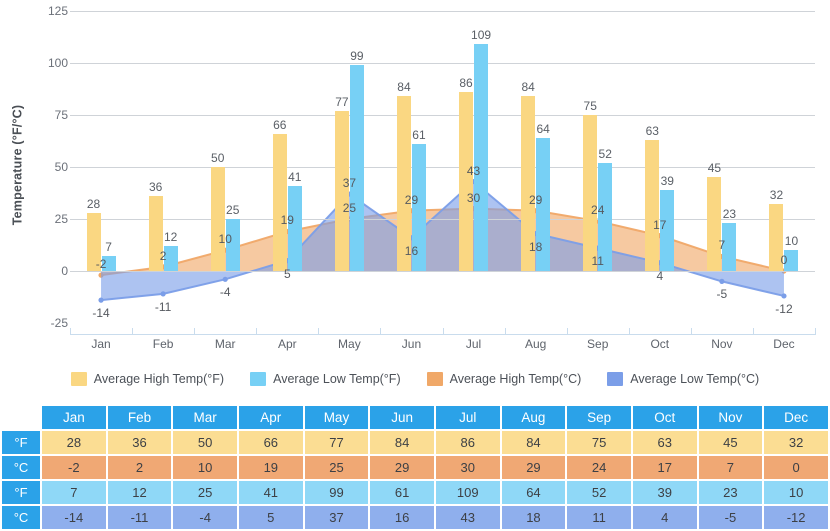  What do you see at coordinates (599, 492) in the screenshot?
I see `table-cell-lo-f-sep: 52` at bounding box center [599, 492].